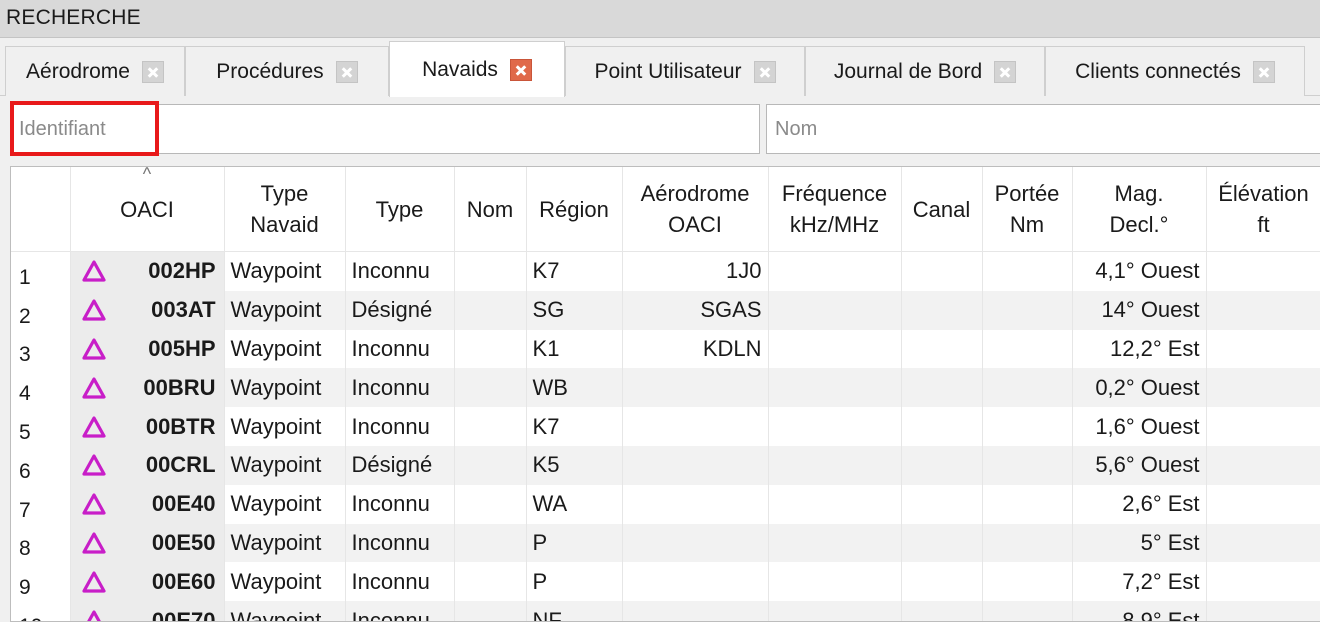 The width and height of the screenshot is (1320, 622). I want to click on cell-mag-decl: 0,2° Ouest, so click(1139, 388).